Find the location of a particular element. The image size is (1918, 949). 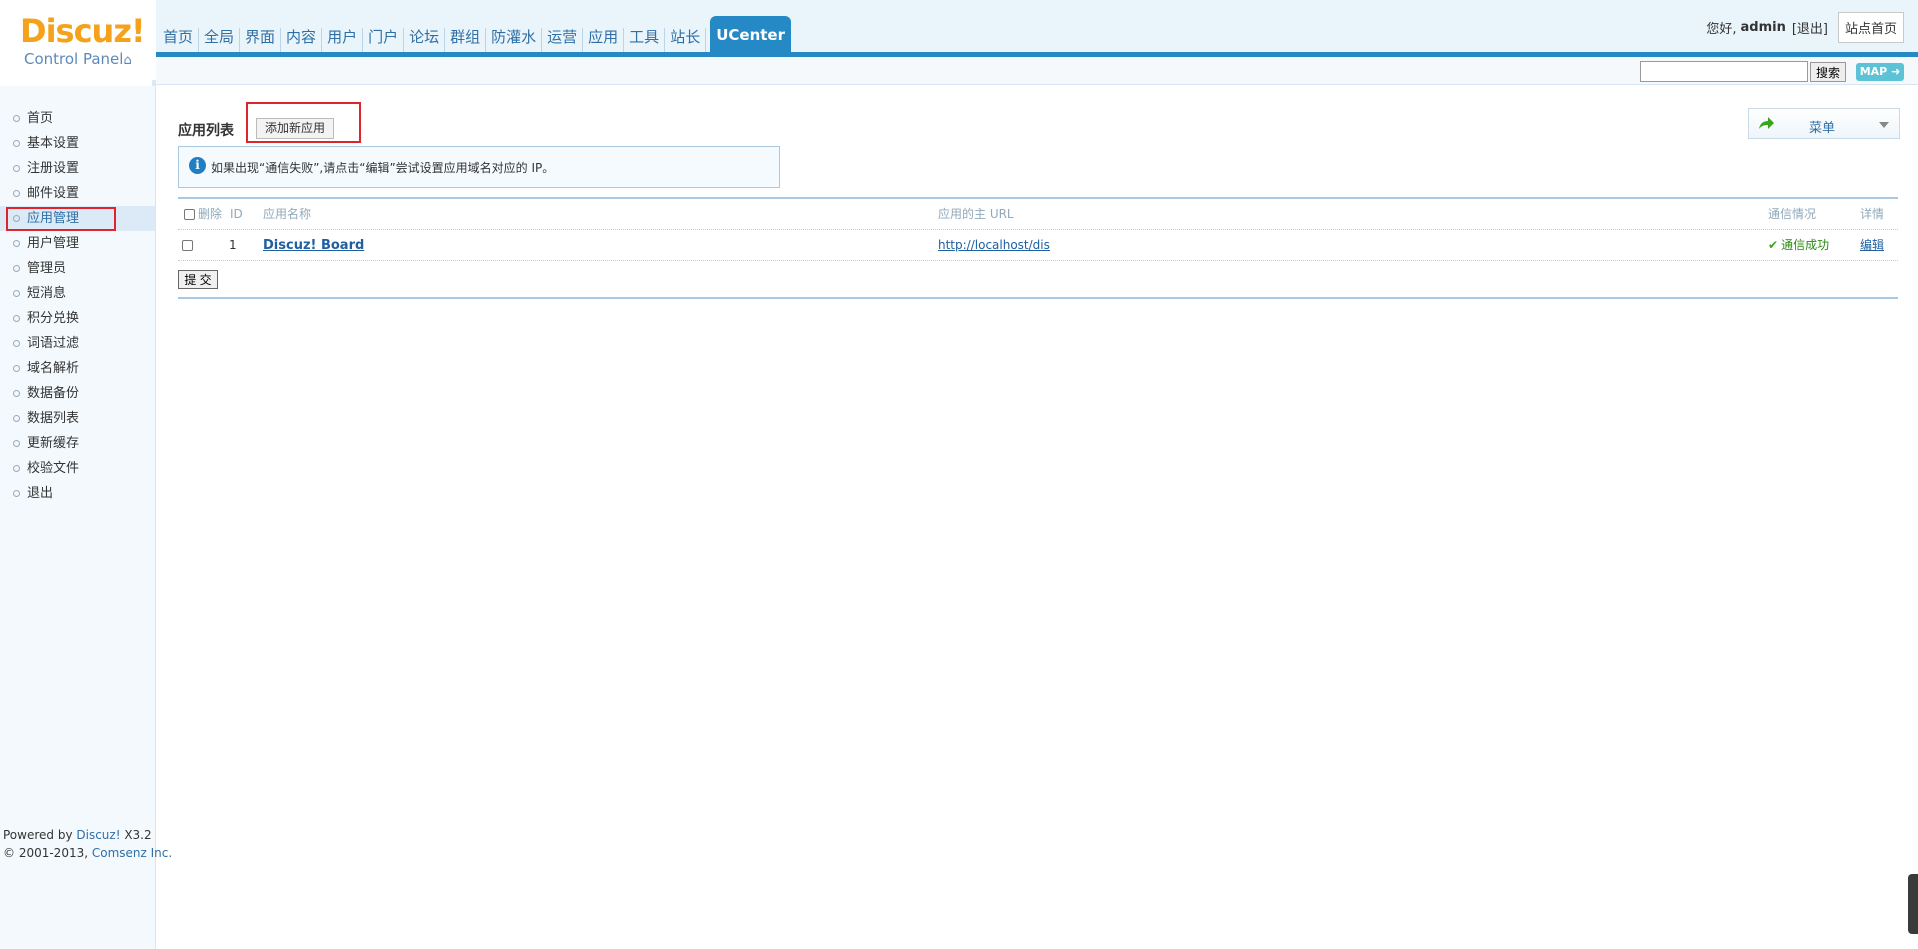

nav-home: 首页 is located at coordinates (179, 40).